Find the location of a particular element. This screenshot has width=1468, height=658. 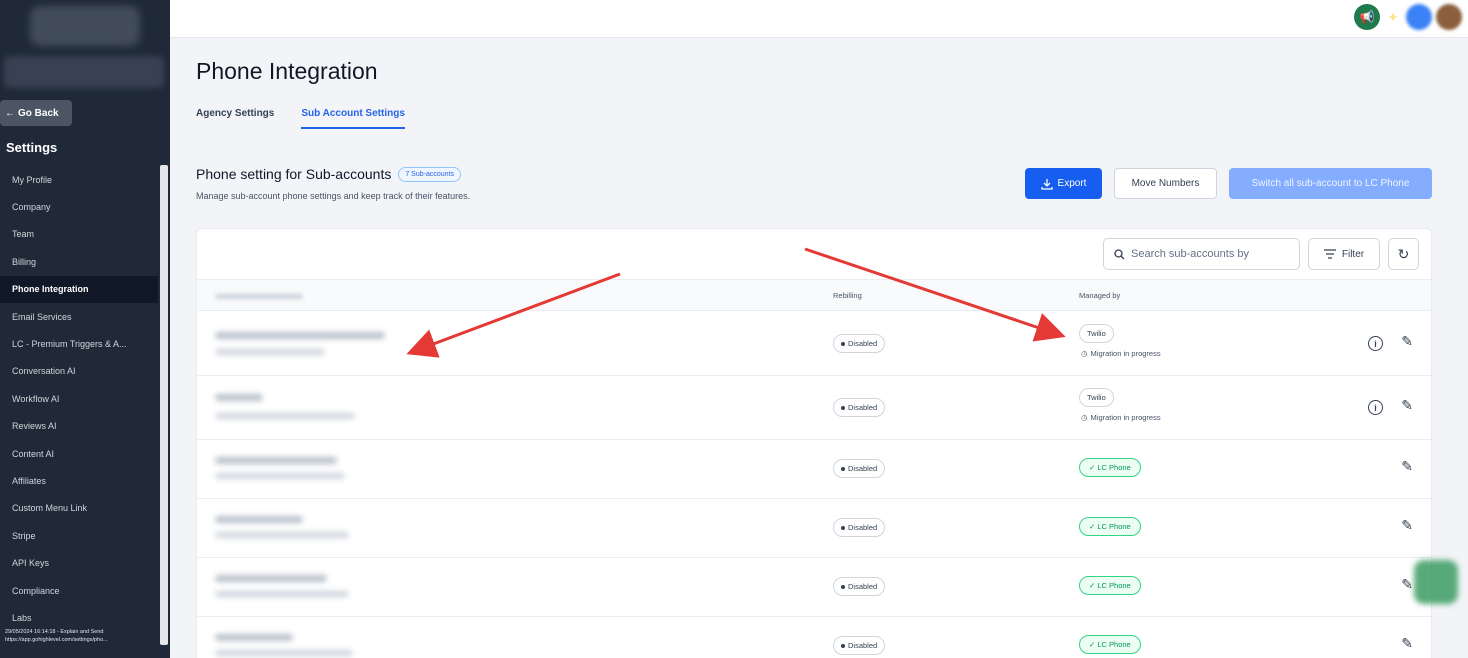

filter-button: Filter is located at coordinates (1344, 254).